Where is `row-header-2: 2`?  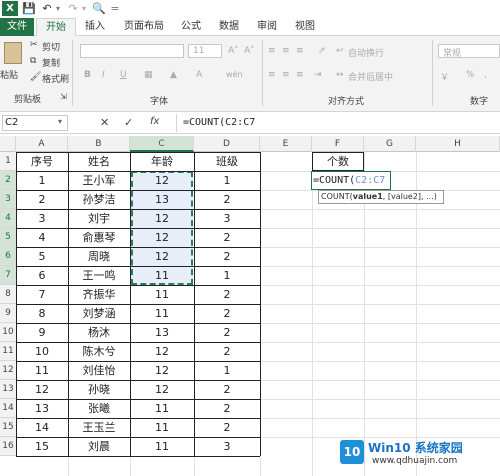 row-header-2: 2 is located at coordinates (8, 180).